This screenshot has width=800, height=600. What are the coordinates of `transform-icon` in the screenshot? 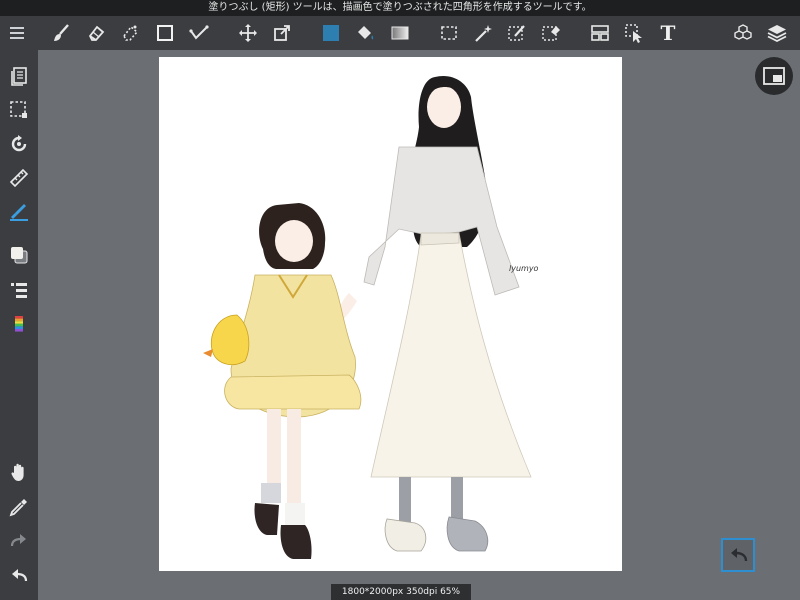 It's located at (282, 33).